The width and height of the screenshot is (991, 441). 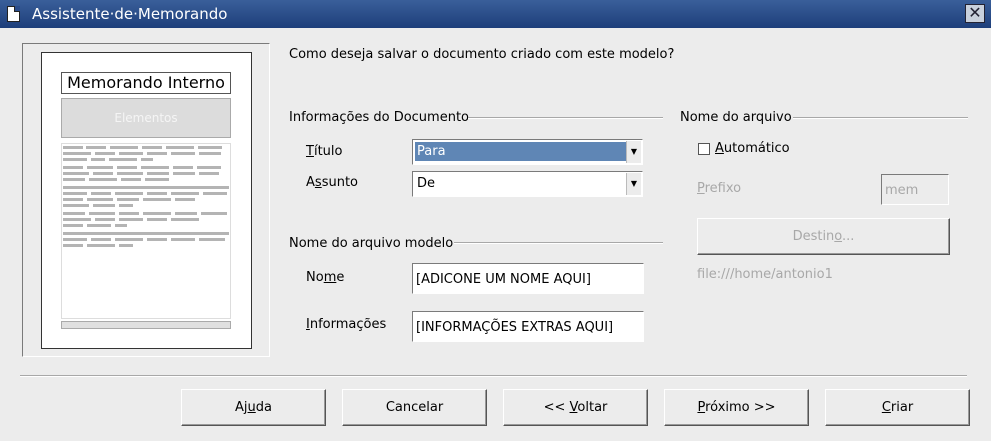 I want to click on window-title: Assistente·de·Memorando, so click(x=130, y=14).